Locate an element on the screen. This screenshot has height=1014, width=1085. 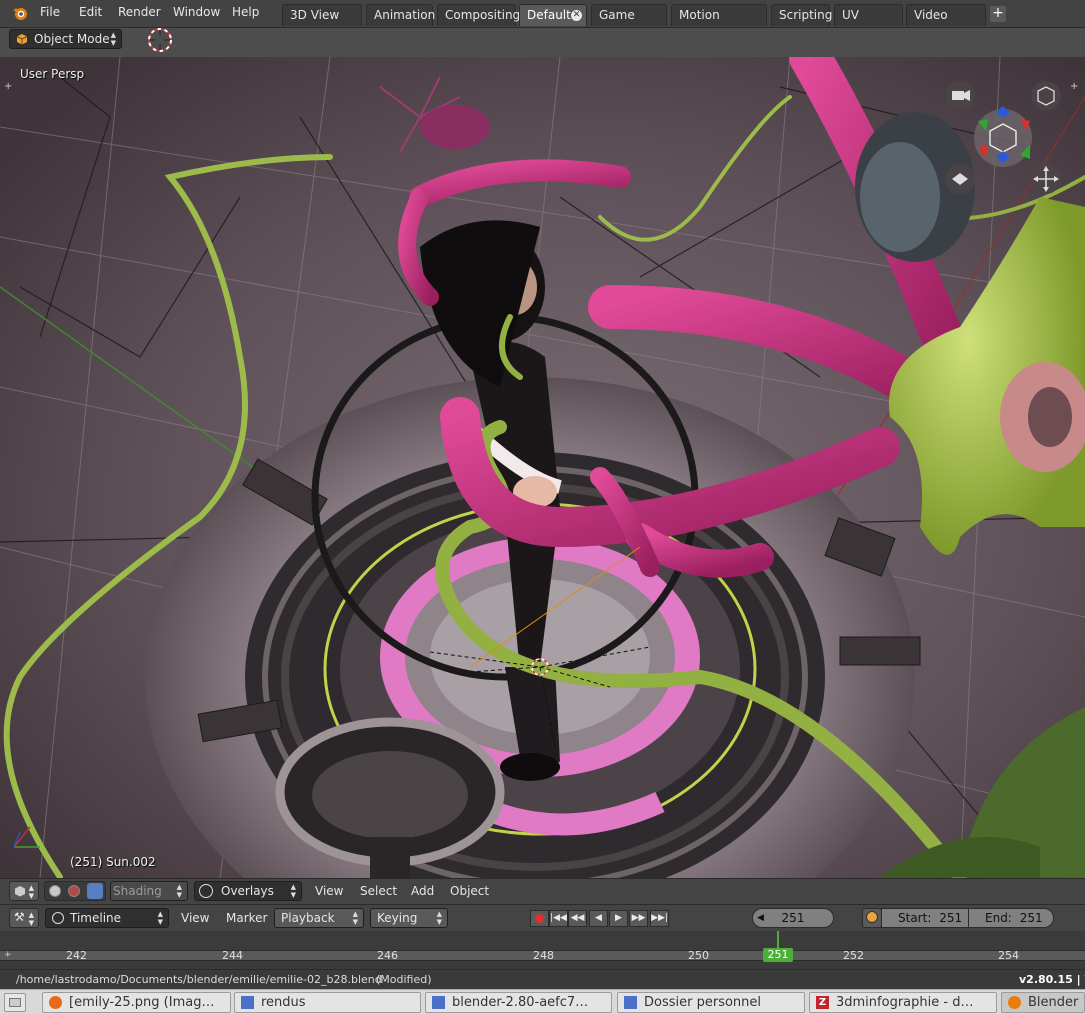
editor-type-button: ▲ ▼ is located at coordinates (24, 891).